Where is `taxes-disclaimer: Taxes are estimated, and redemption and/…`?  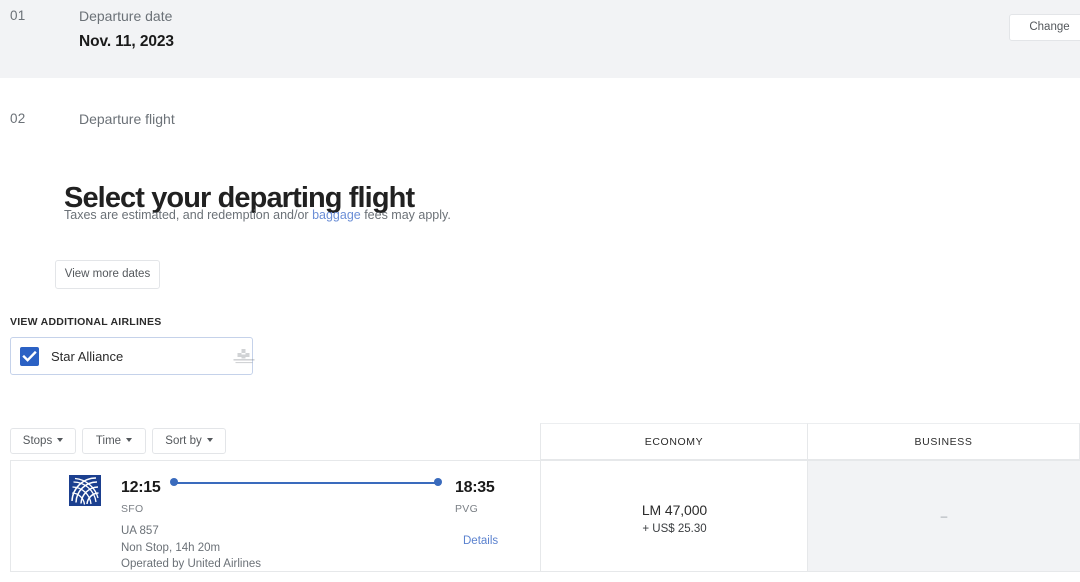
taxes-disclaimer: Taxes are estimated, and redemption and/… is located at coordinates (257, 215).